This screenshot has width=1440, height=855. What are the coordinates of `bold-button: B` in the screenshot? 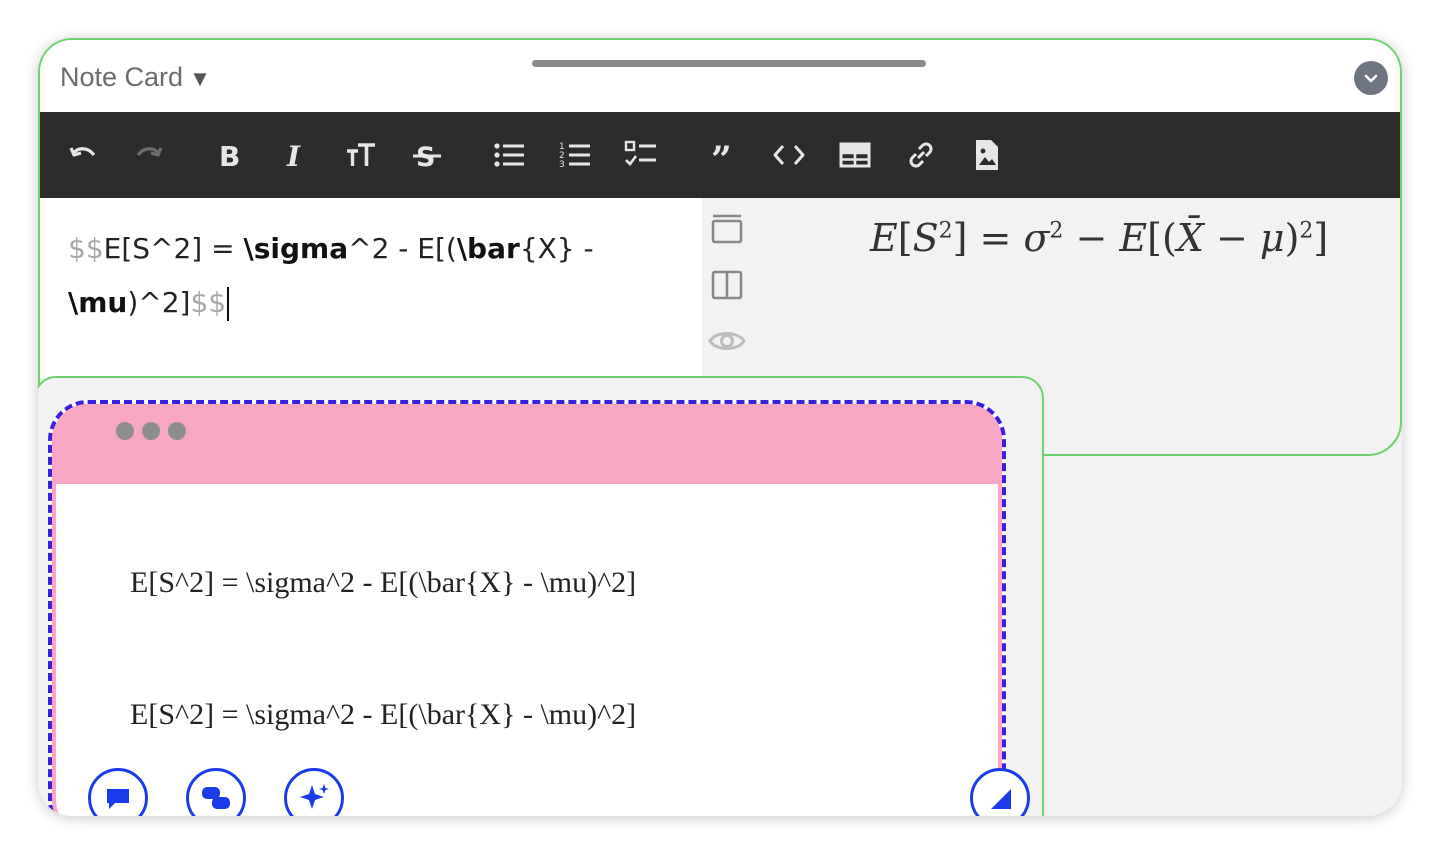 It's located at (229, 155).